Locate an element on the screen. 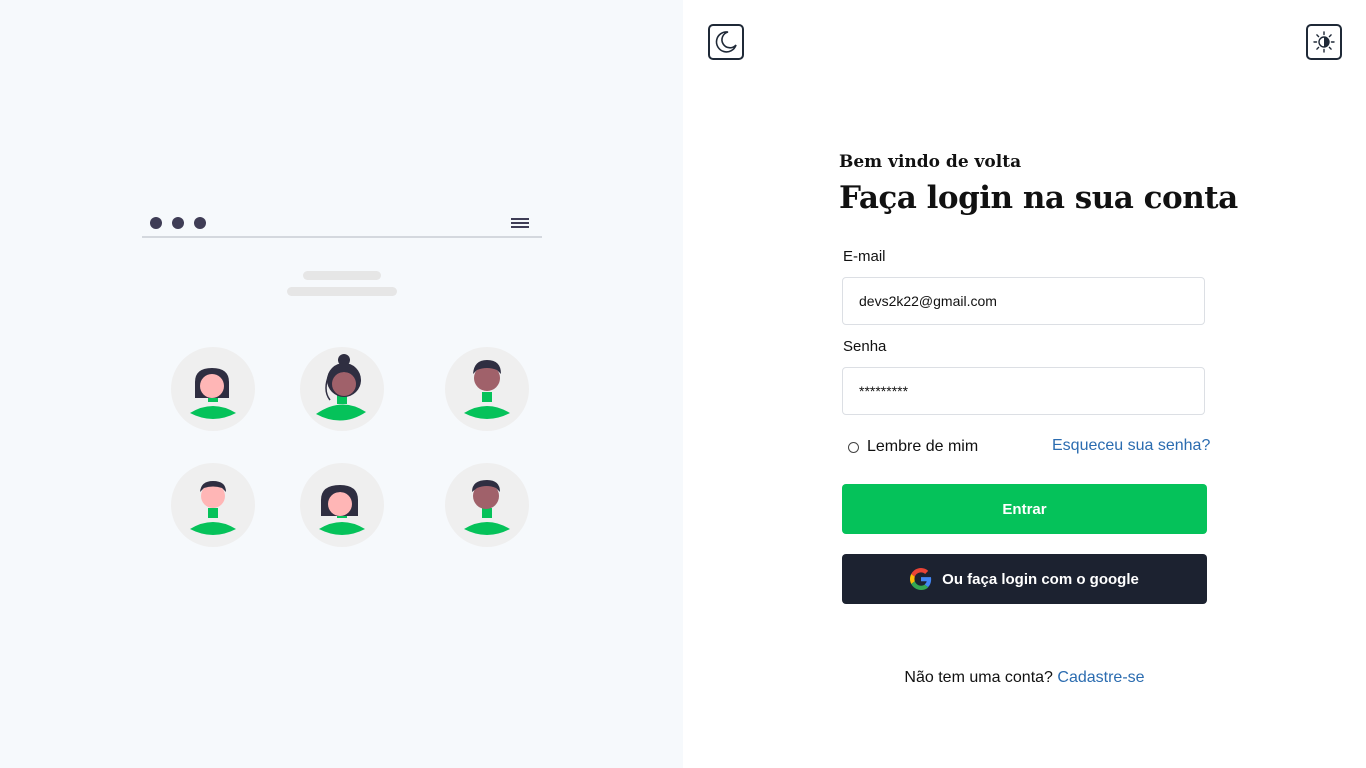 The image size is (1366, 768). remember-me-label: Lembre de mim is located at coordinates (923, 446).